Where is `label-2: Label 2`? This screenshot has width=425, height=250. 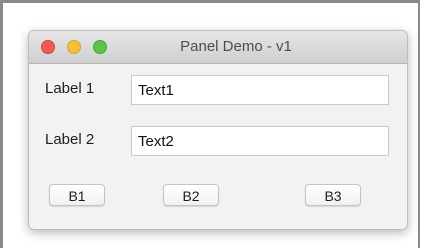
label-2: Label 2 is located at coordinates (70, 139).